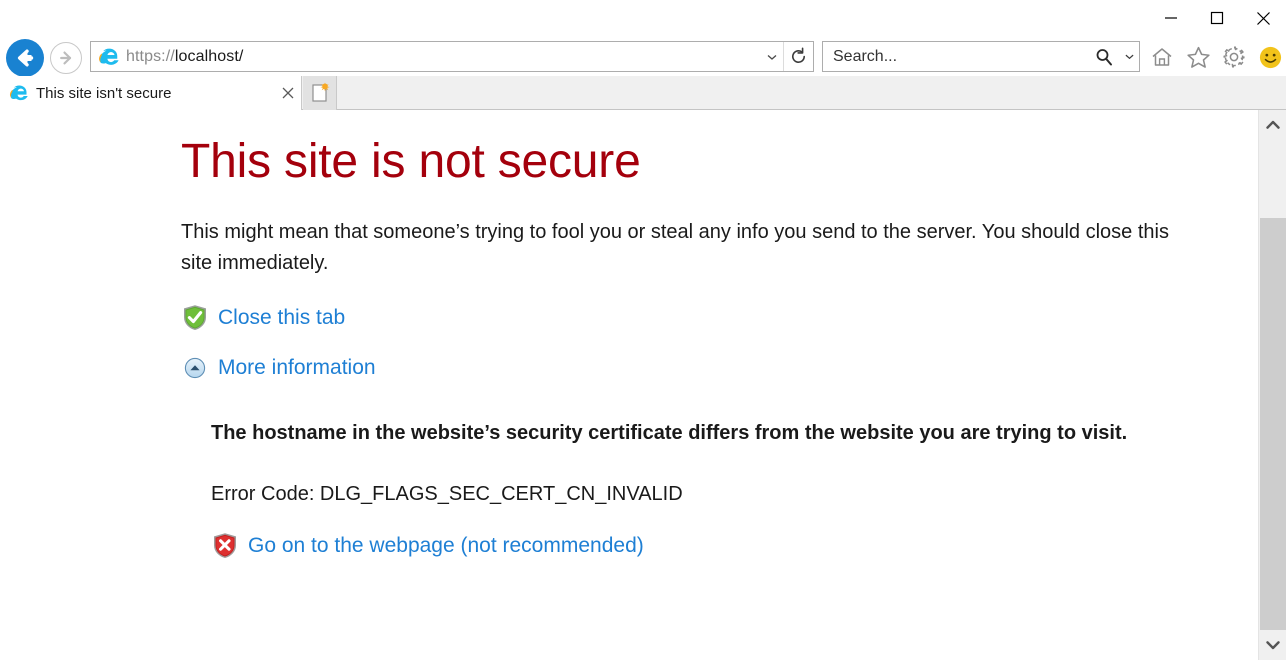 Image resolution: width=1286 pixels, height=660 pixels. I want to click on tools-button, so click(1234, 57).